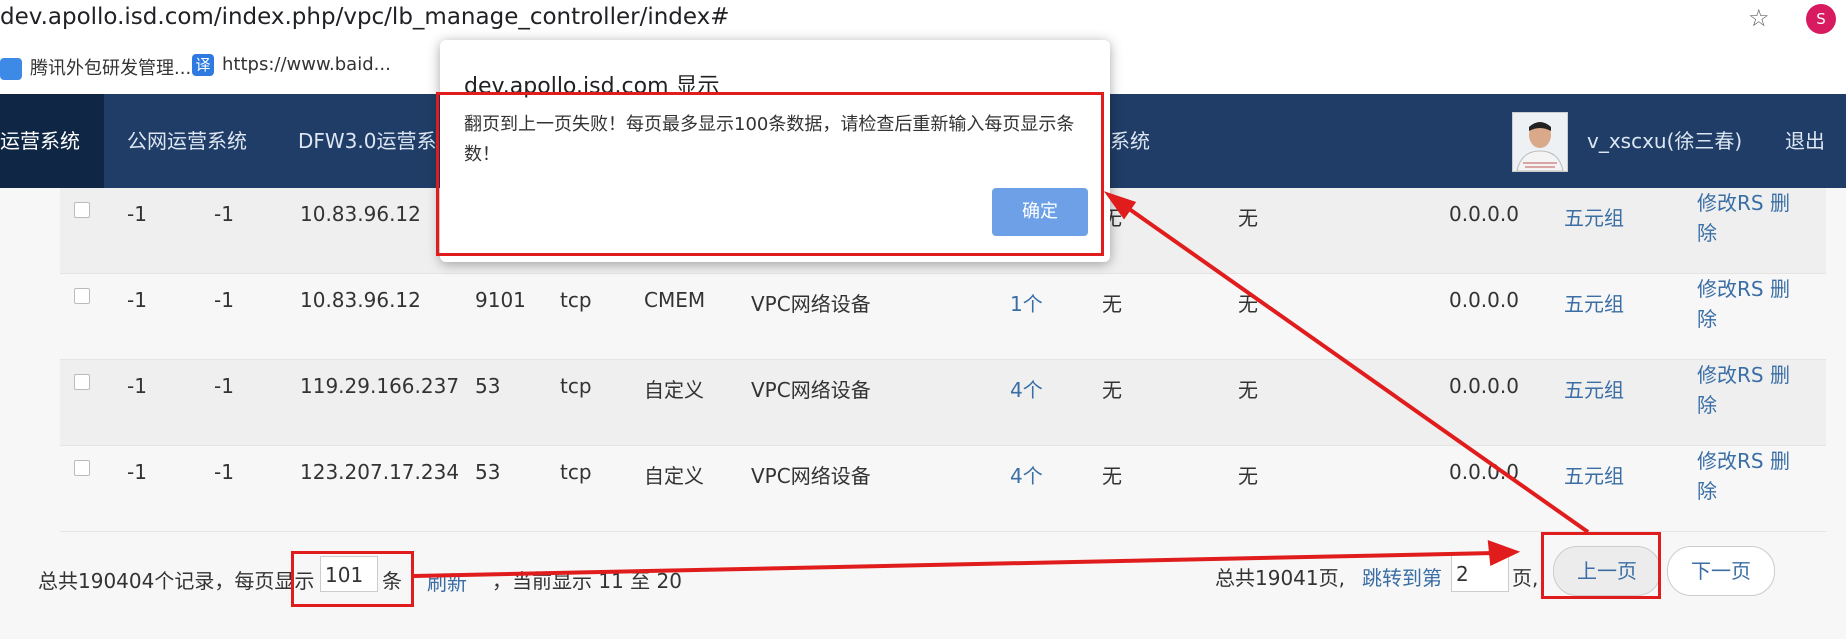 The image size is (1846, 639). Describe the element at coordinates (1356, 369) in the screenshot. I see `arrow-to-dialog-line` at that location.